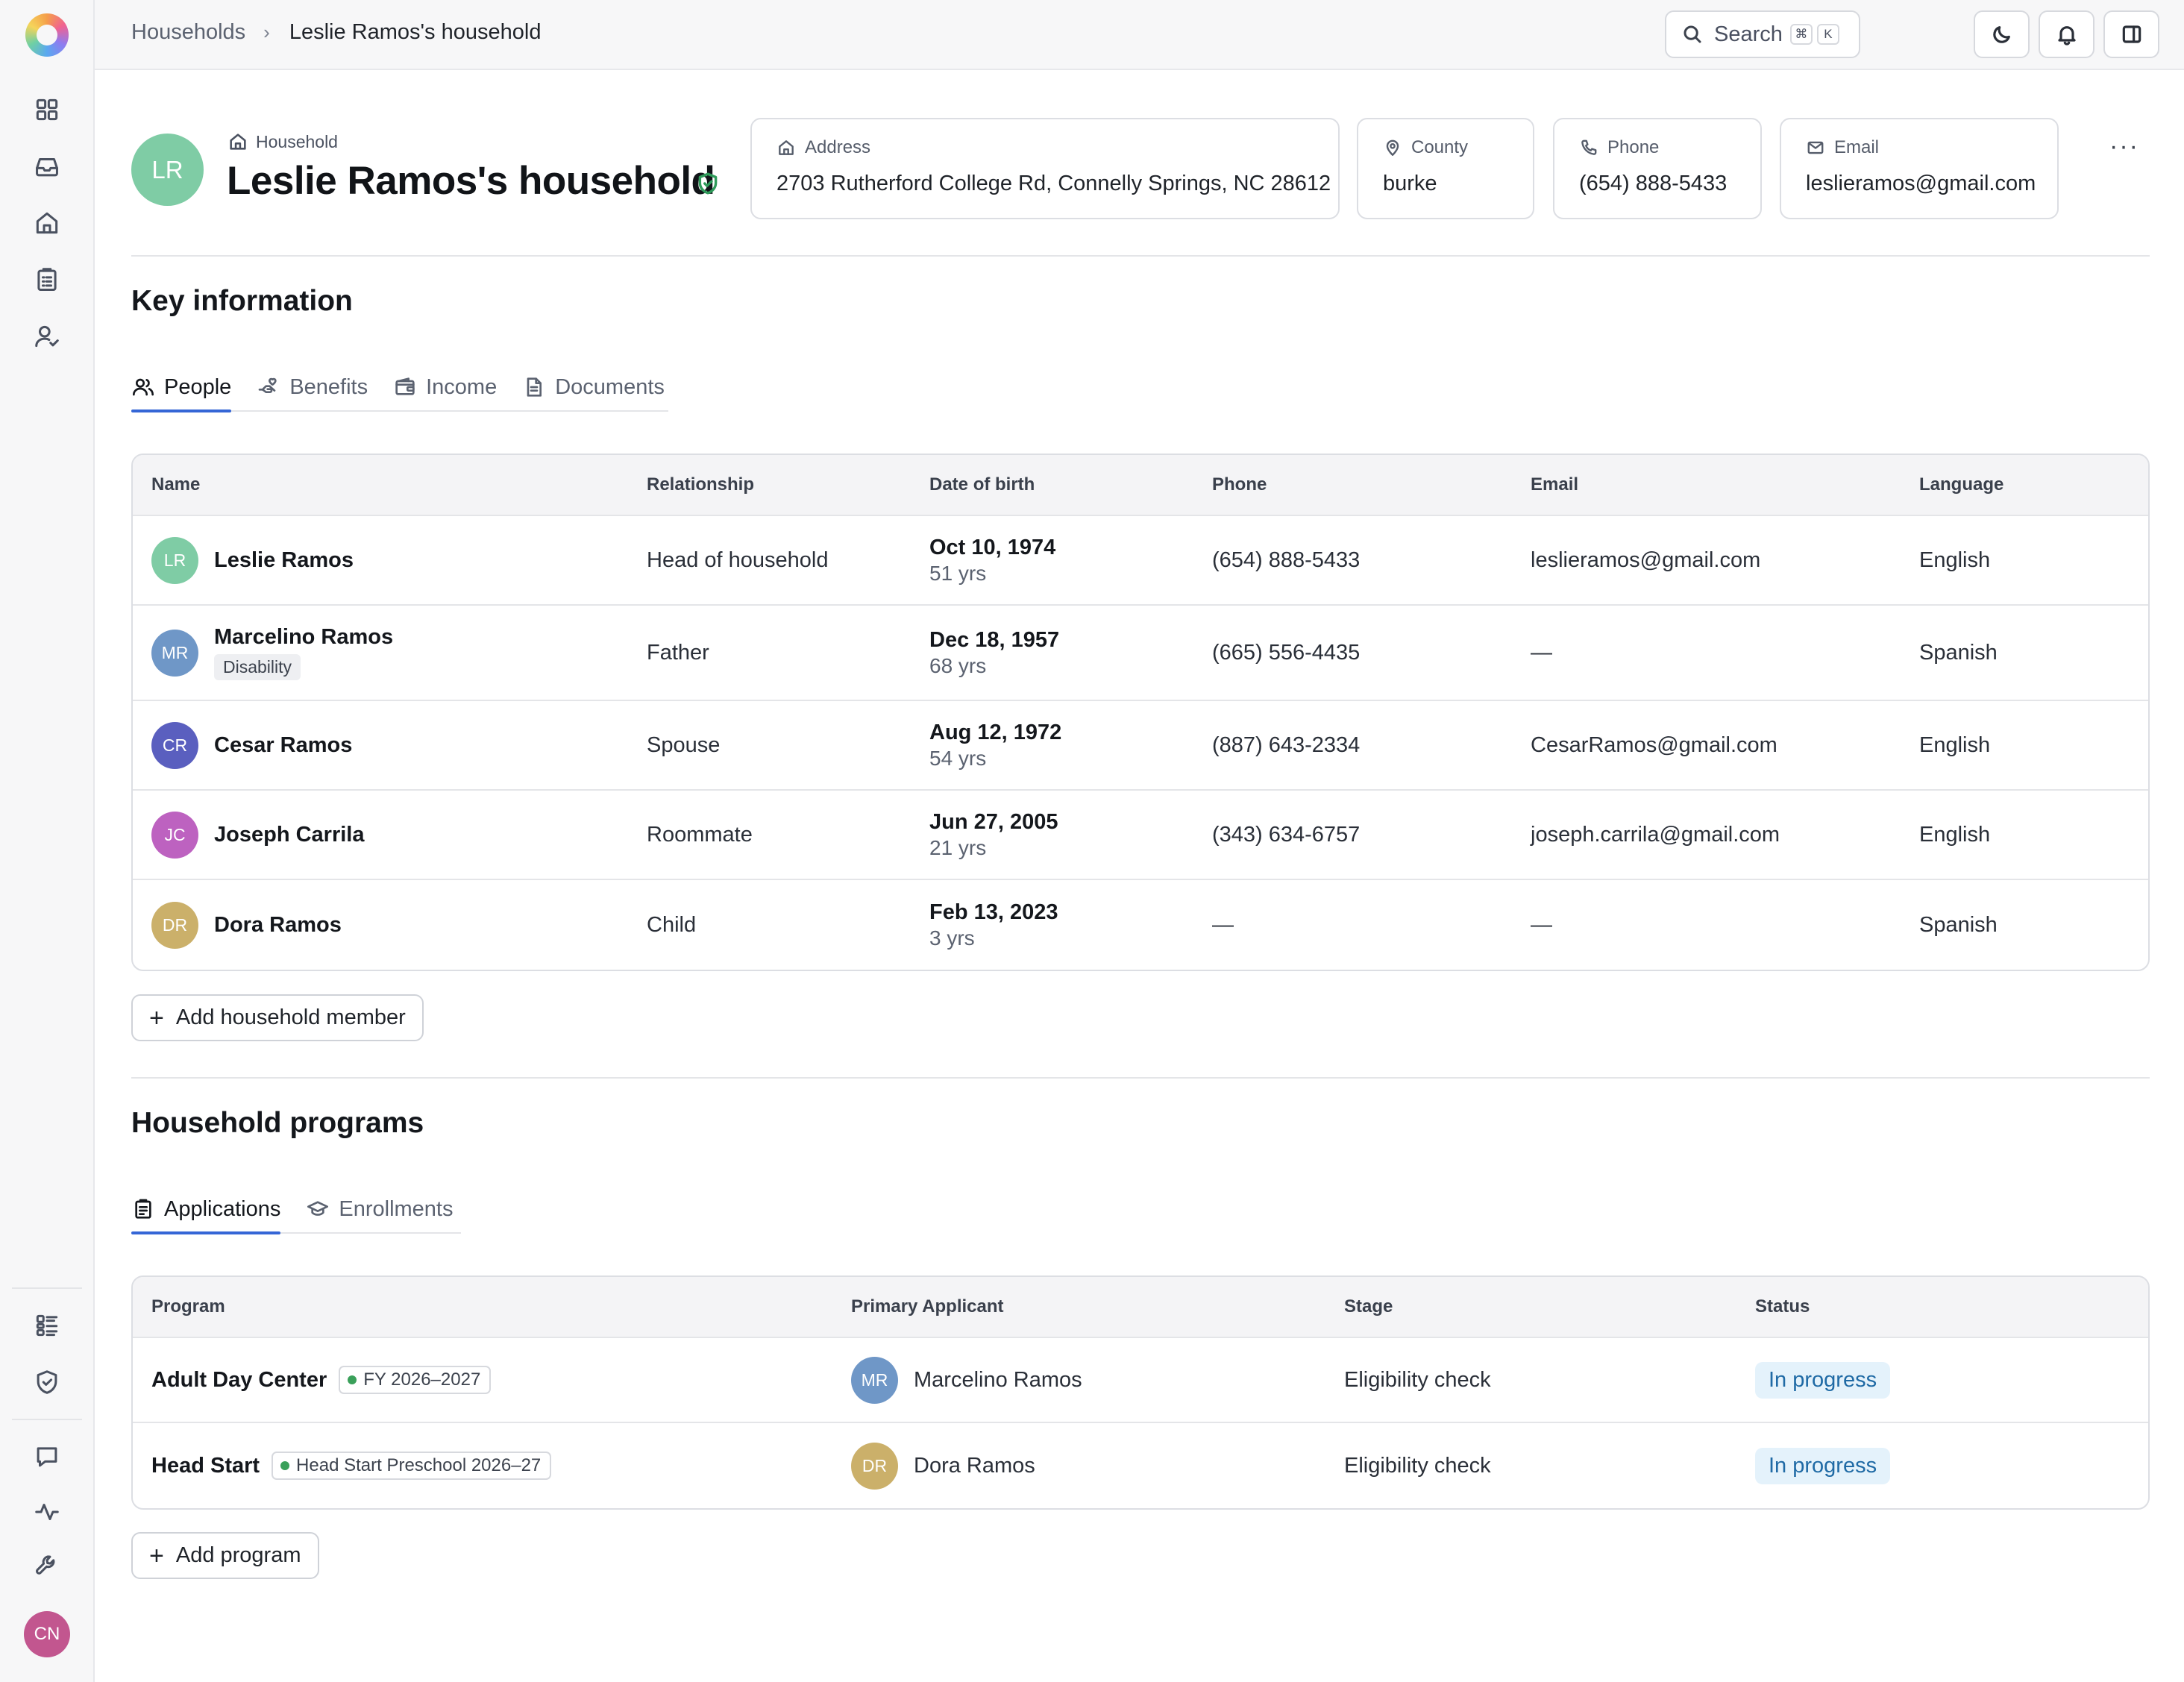 The width and height of the screenshot is (2184, 1682). Describe the element at coordinates (297, 141) in the screenshot. I see `household-kicker-label: Household` at that location.